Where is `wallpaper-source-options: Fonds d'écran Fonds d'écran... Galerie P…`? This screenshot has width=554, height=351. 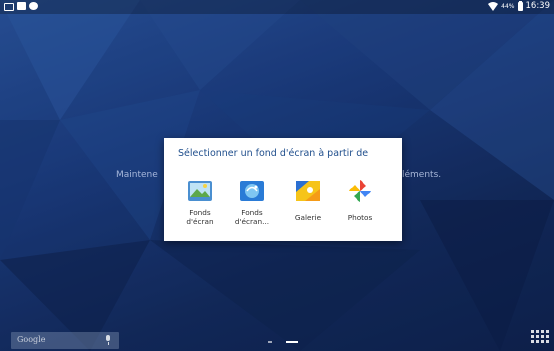
wallpaper-source-options: Fonds d'écran Fonds d'écran... Galerie P… is located at coordinates (283, 208).